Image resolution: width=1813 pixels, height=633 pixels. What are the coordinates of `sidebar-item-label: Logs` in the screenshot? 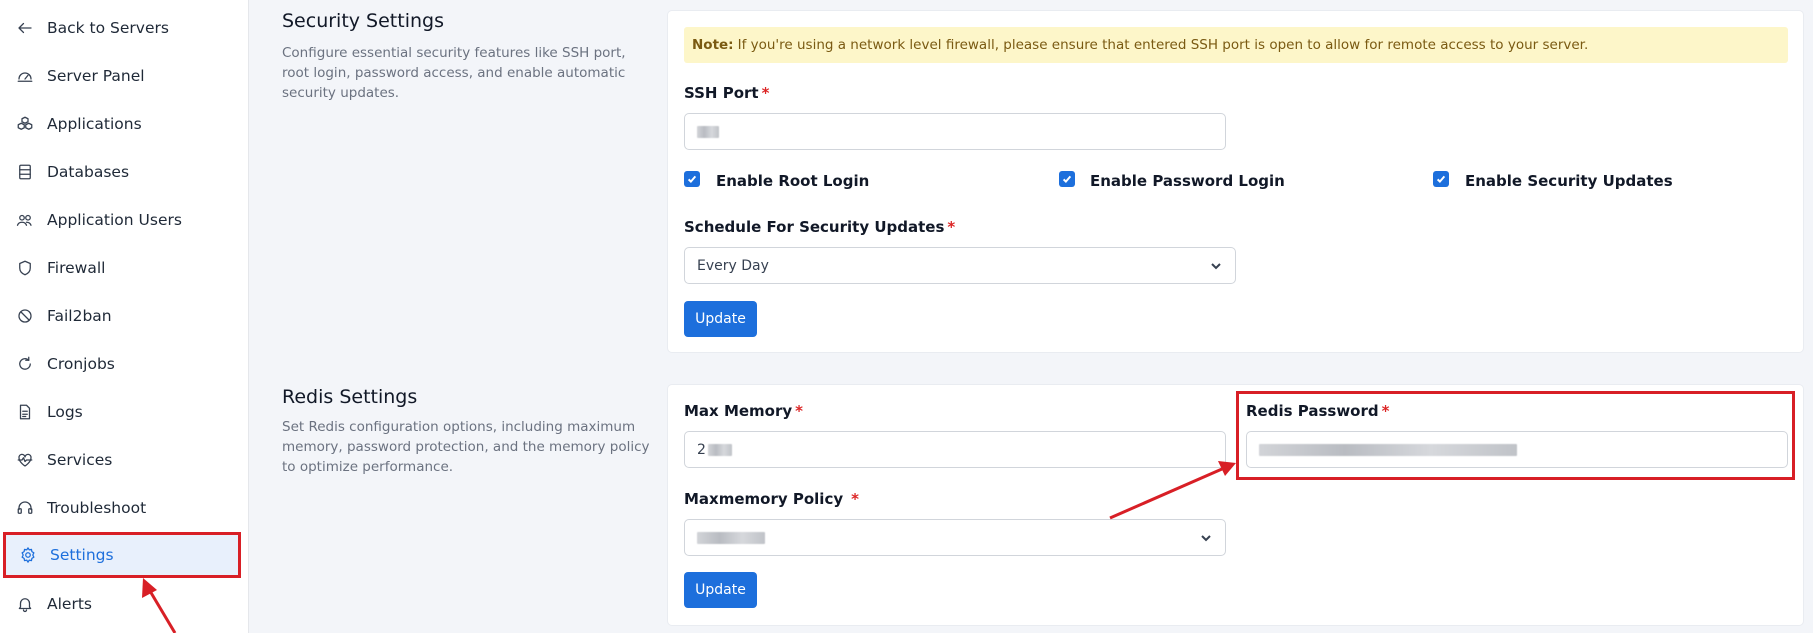 It's located at (65, 412).